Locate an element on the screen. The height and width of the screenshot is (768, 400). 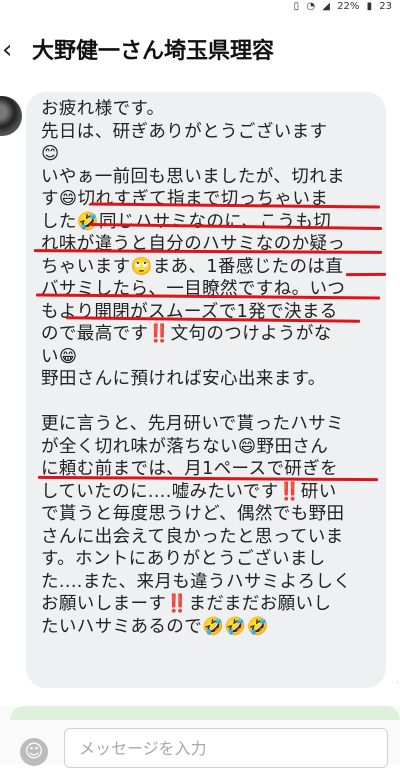
avatar is located at coordinates (11, 116).